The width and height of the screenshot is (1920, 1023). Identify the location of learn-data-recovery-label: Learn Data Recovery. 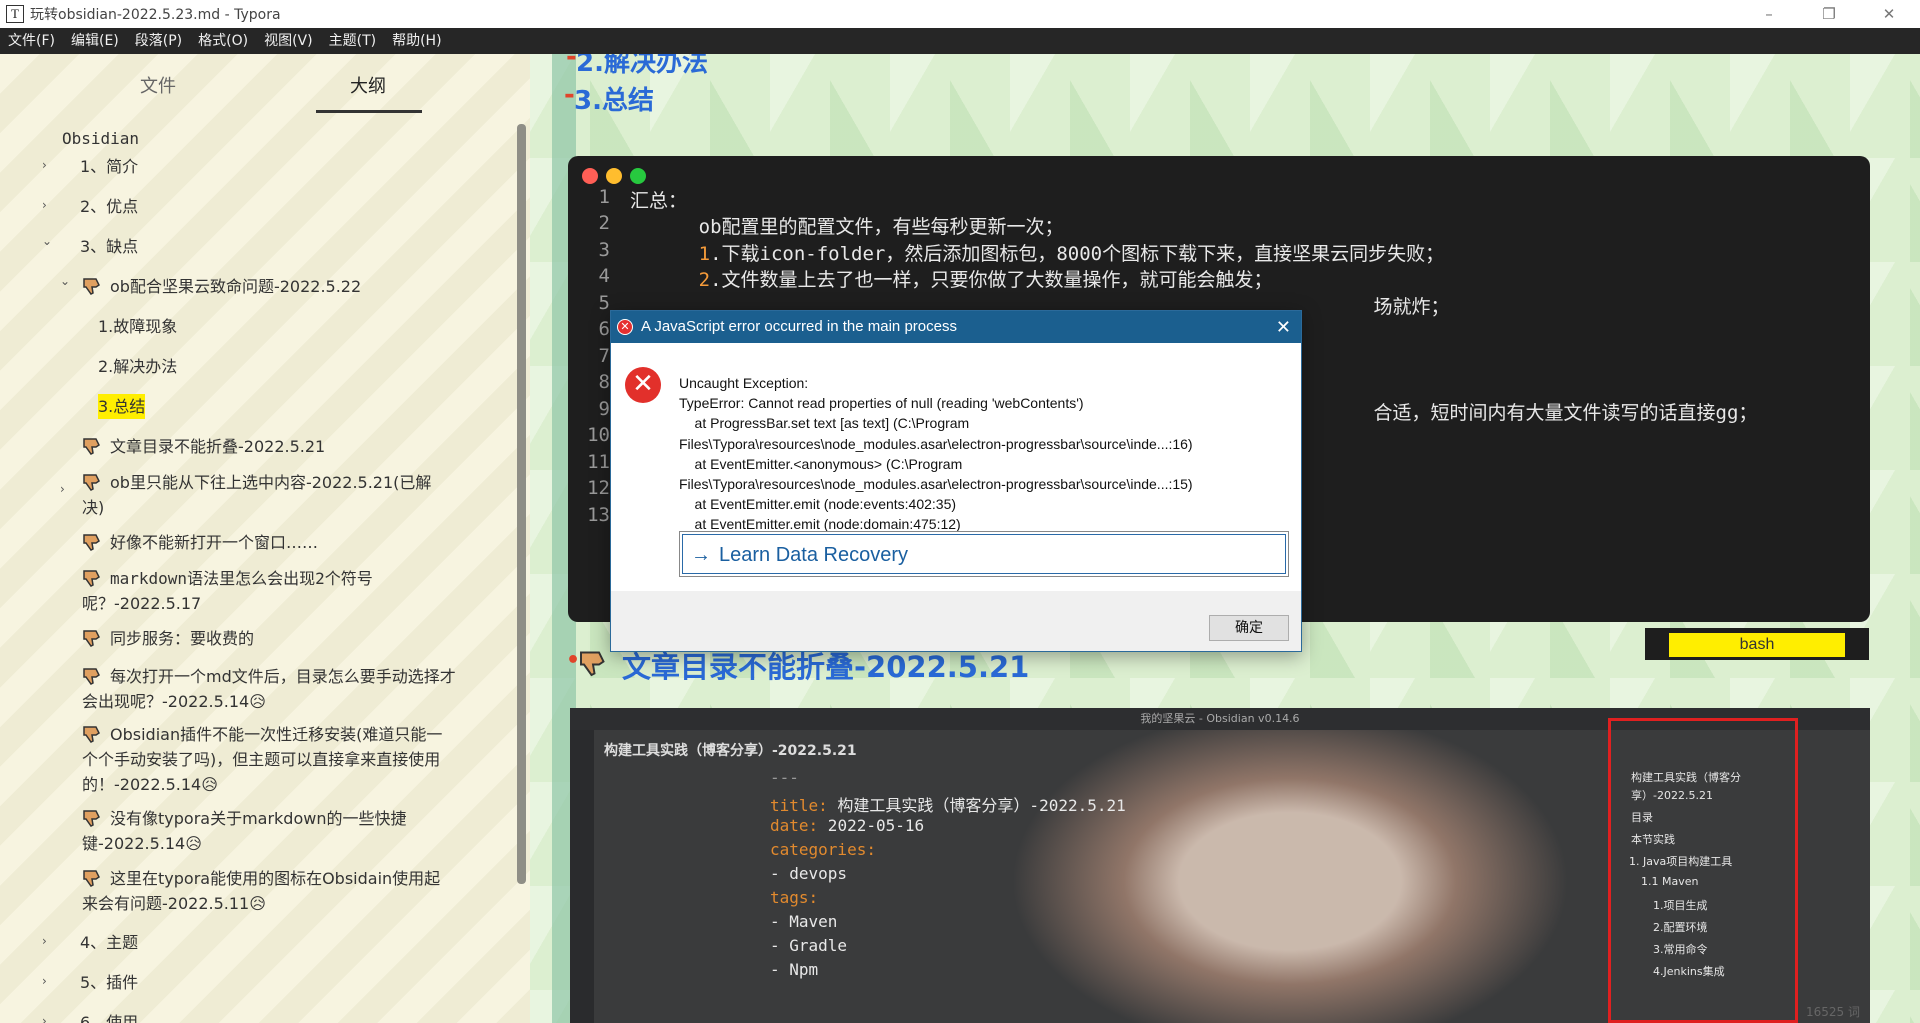
(813, 555).